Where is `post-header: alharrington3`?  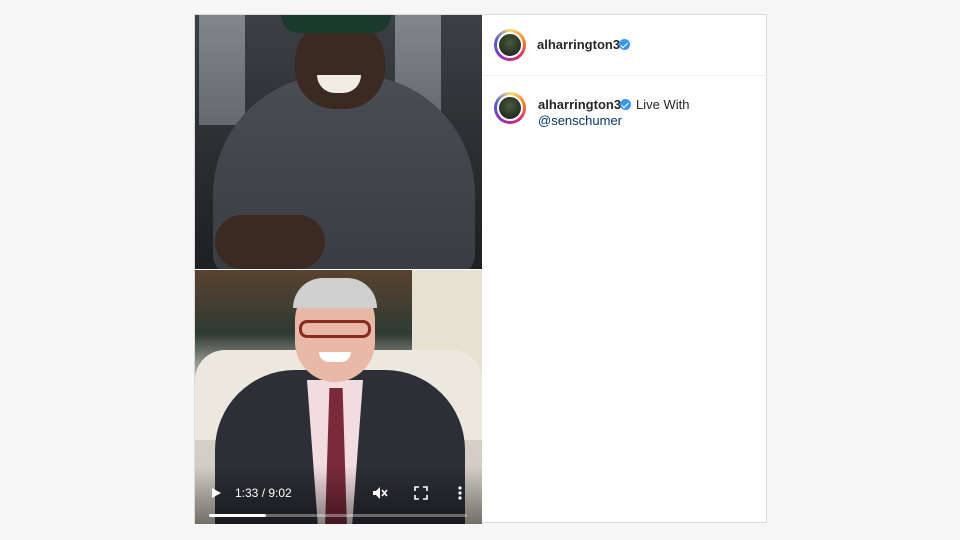 post-header: alharrington3 is located at coordinates (624, 45).